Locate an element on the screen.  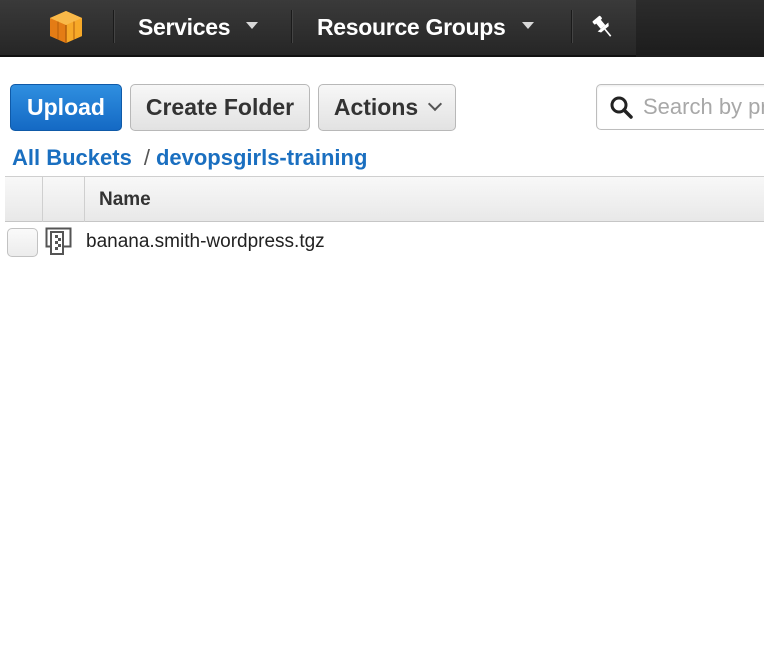
nav-right-area is located at coordinates (700, 28).